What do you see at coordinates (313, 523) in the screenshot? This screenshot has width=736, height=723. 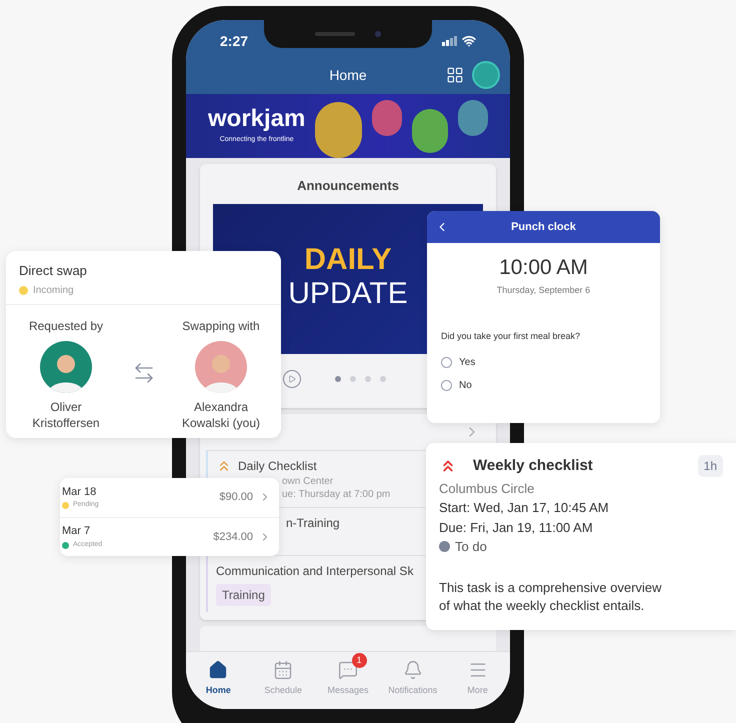 I see `task-title: n-Training` at bounding box center [313, 523].